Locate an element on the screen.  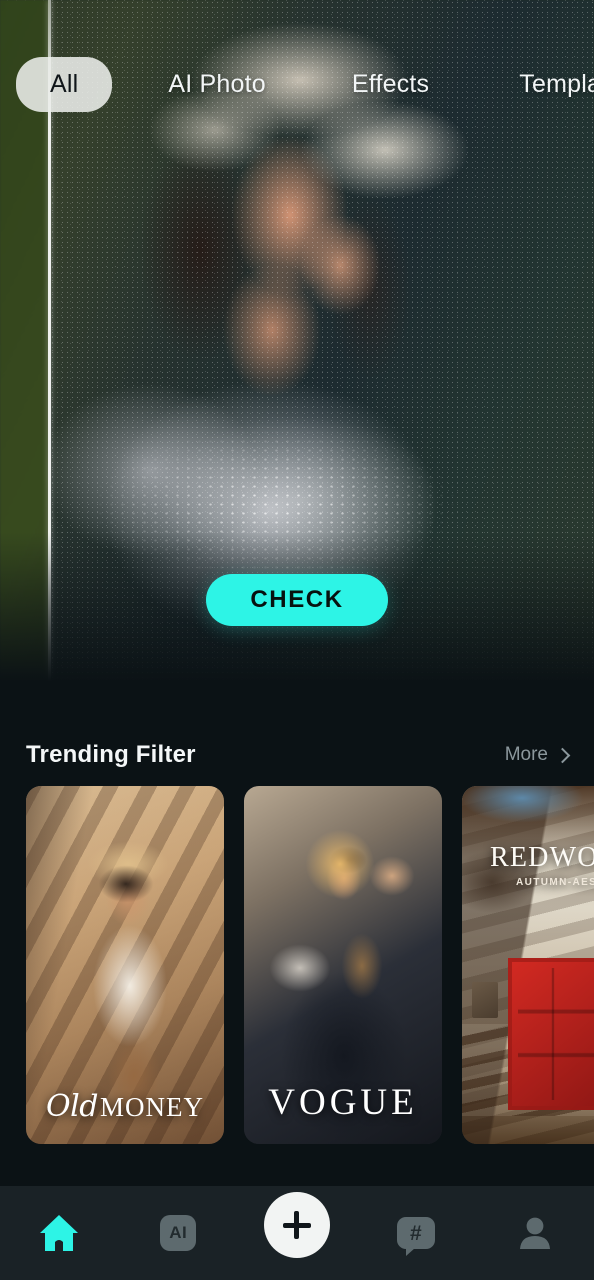
red-door-shape is located at coordinates (551, 1034).